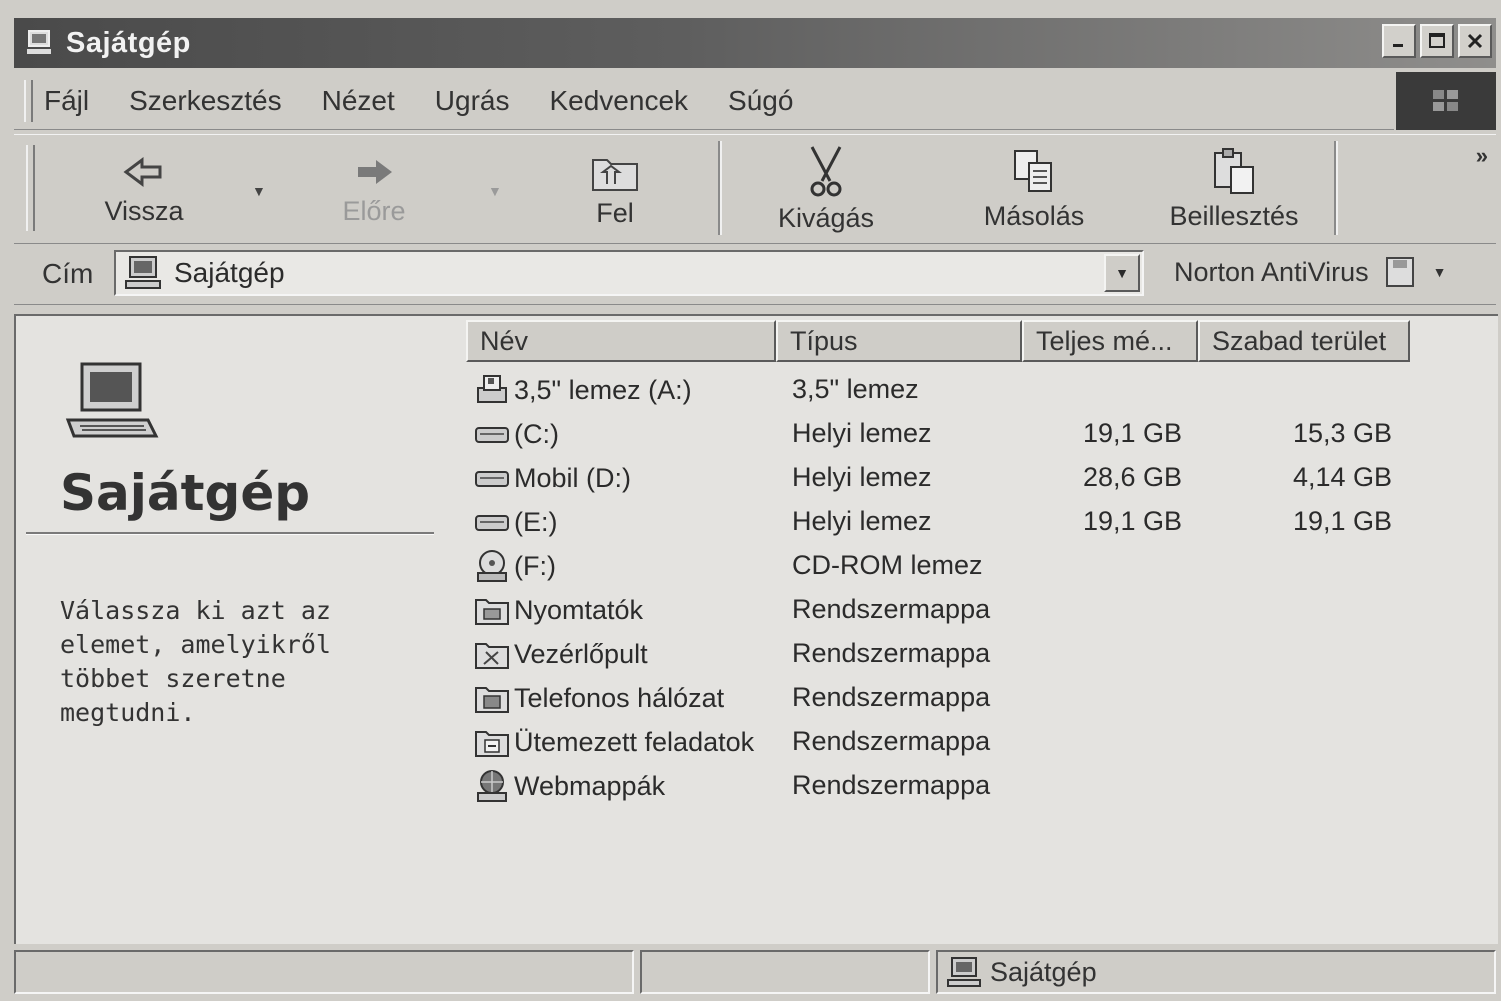  Describe the element at coordinates (1033, 170) in the screenshot. I see `copy-icon` at that location.